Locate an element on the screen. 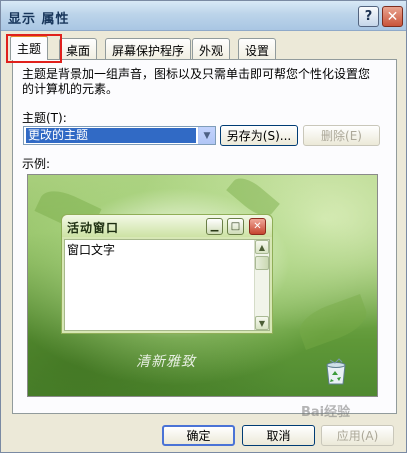  recycle-bin-icon is located at coordinates (336, 371).